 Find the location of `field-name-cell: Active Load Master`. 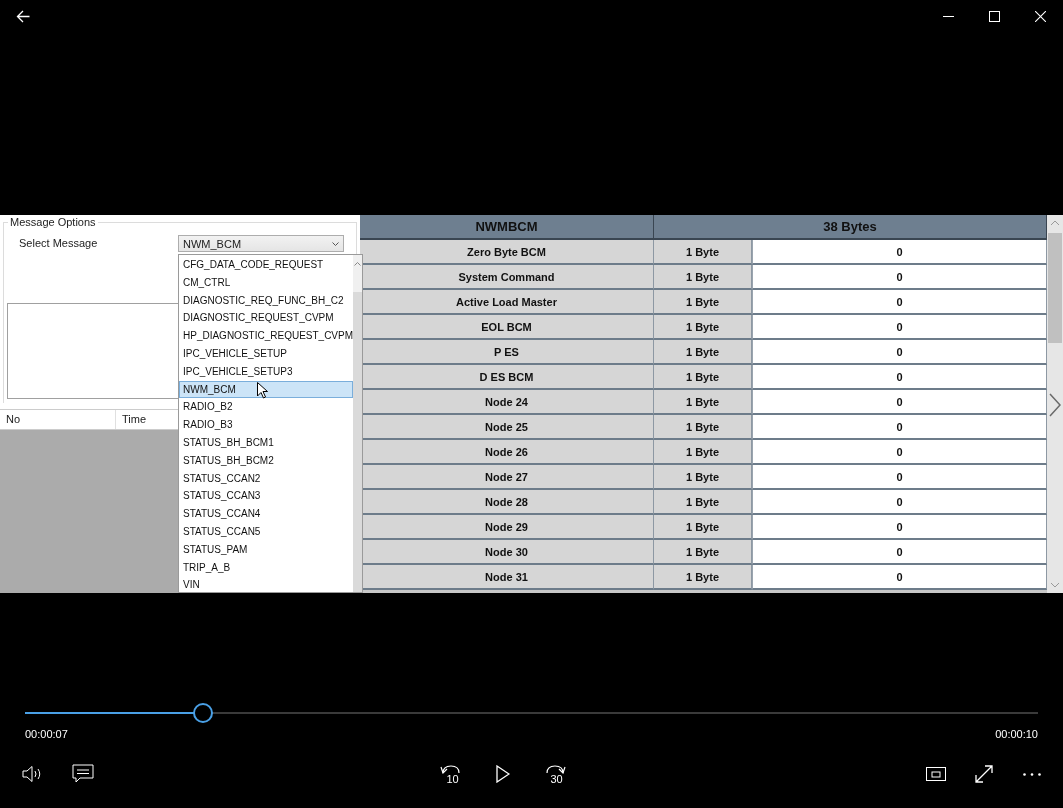

field-name-cell: Active Load Master is located at coordinates (507, 302).